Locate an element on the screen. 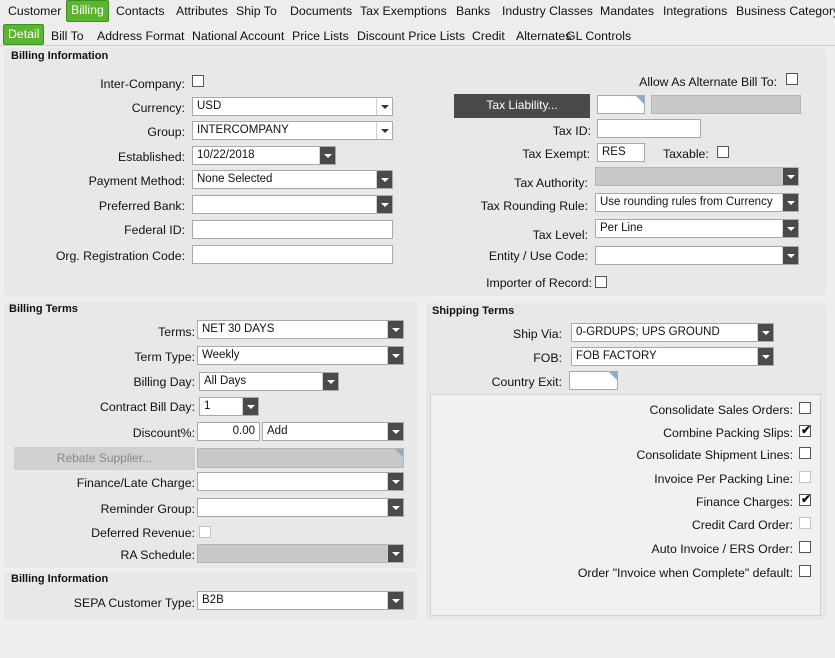 The image size is (835, 658). finance-late-charge-label: Finance/Late Charge: is located at coordinates (135, 483).